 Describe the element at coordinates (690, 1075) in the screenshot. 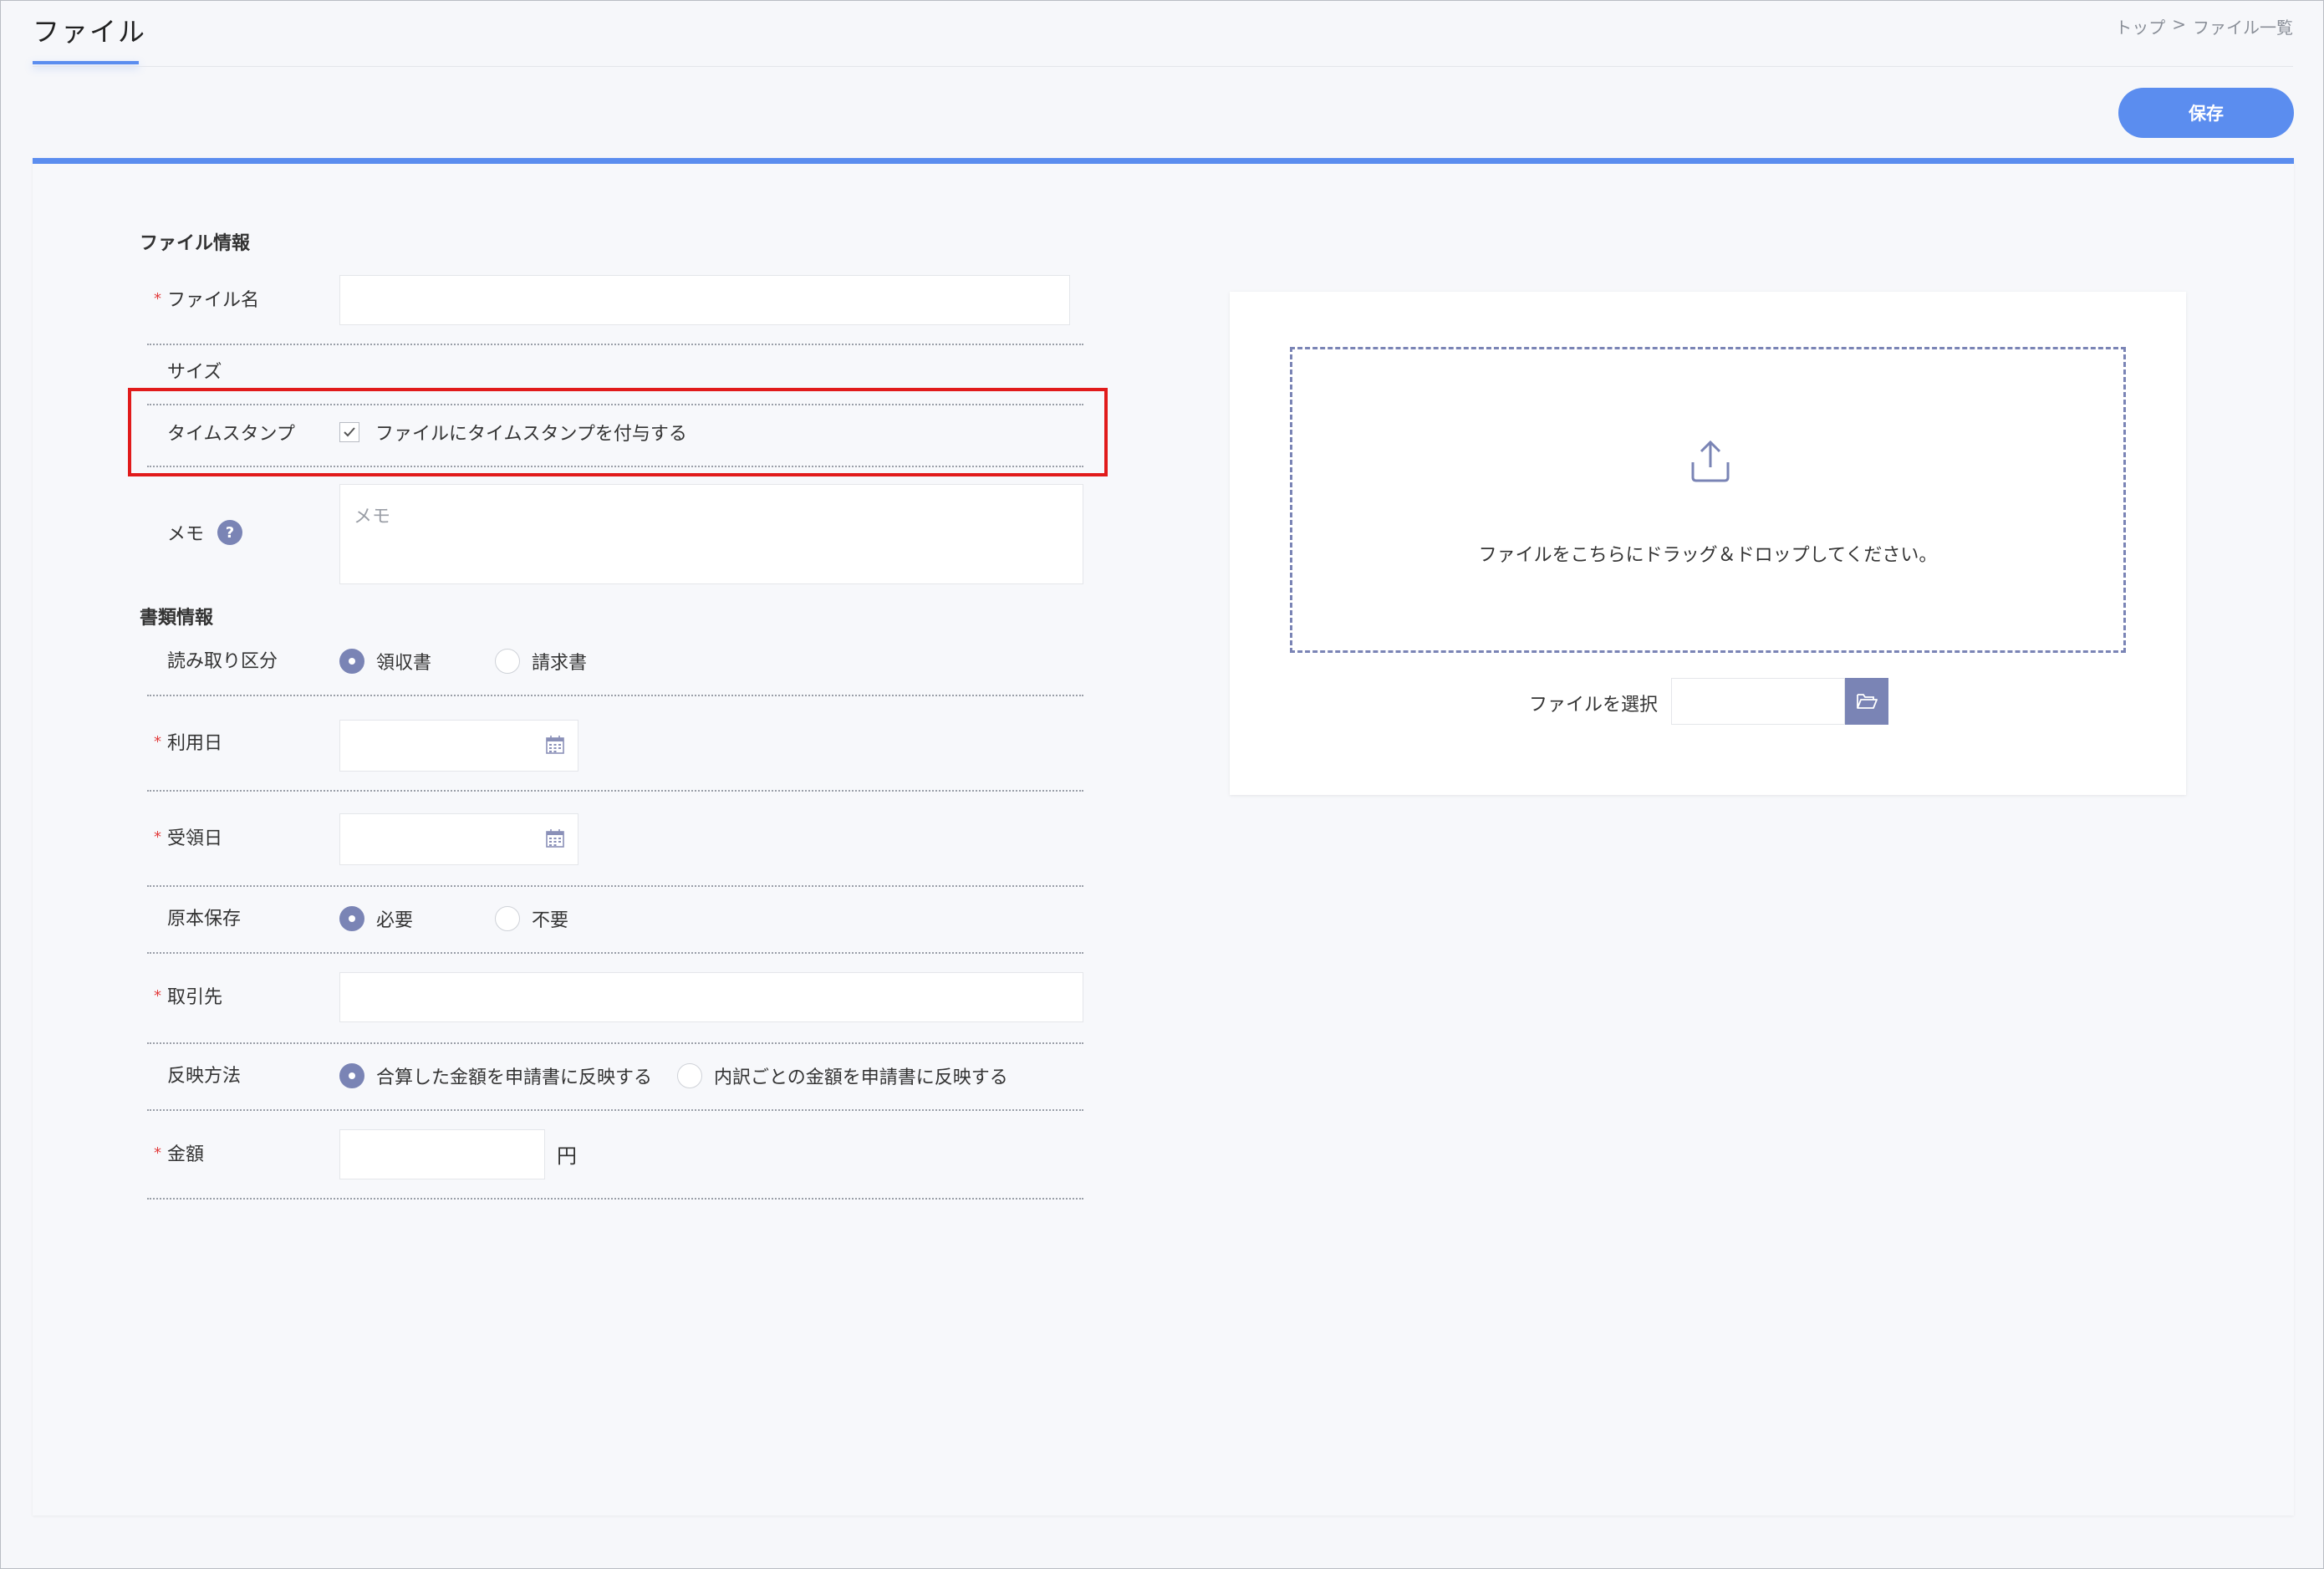

I see `radio-breakdown-circle` at that location.